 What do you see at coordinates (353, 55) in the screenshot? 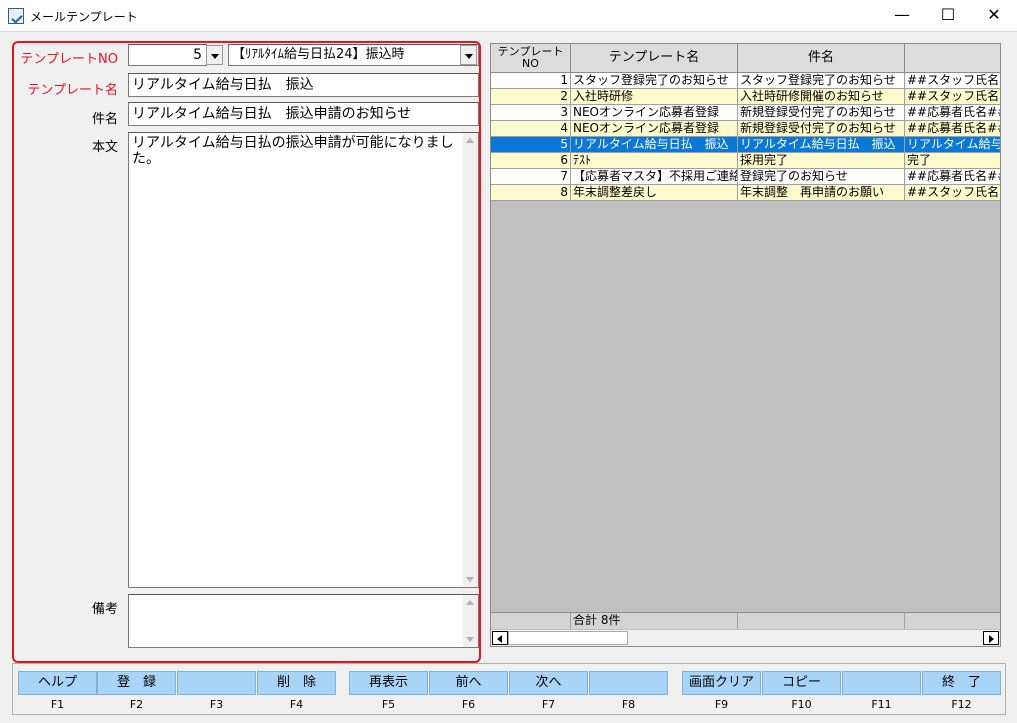
I see `template-select: 【ﾘｱﾙﾀｲﾑ給与日払24】振込時` at bounding box center [353, 55].